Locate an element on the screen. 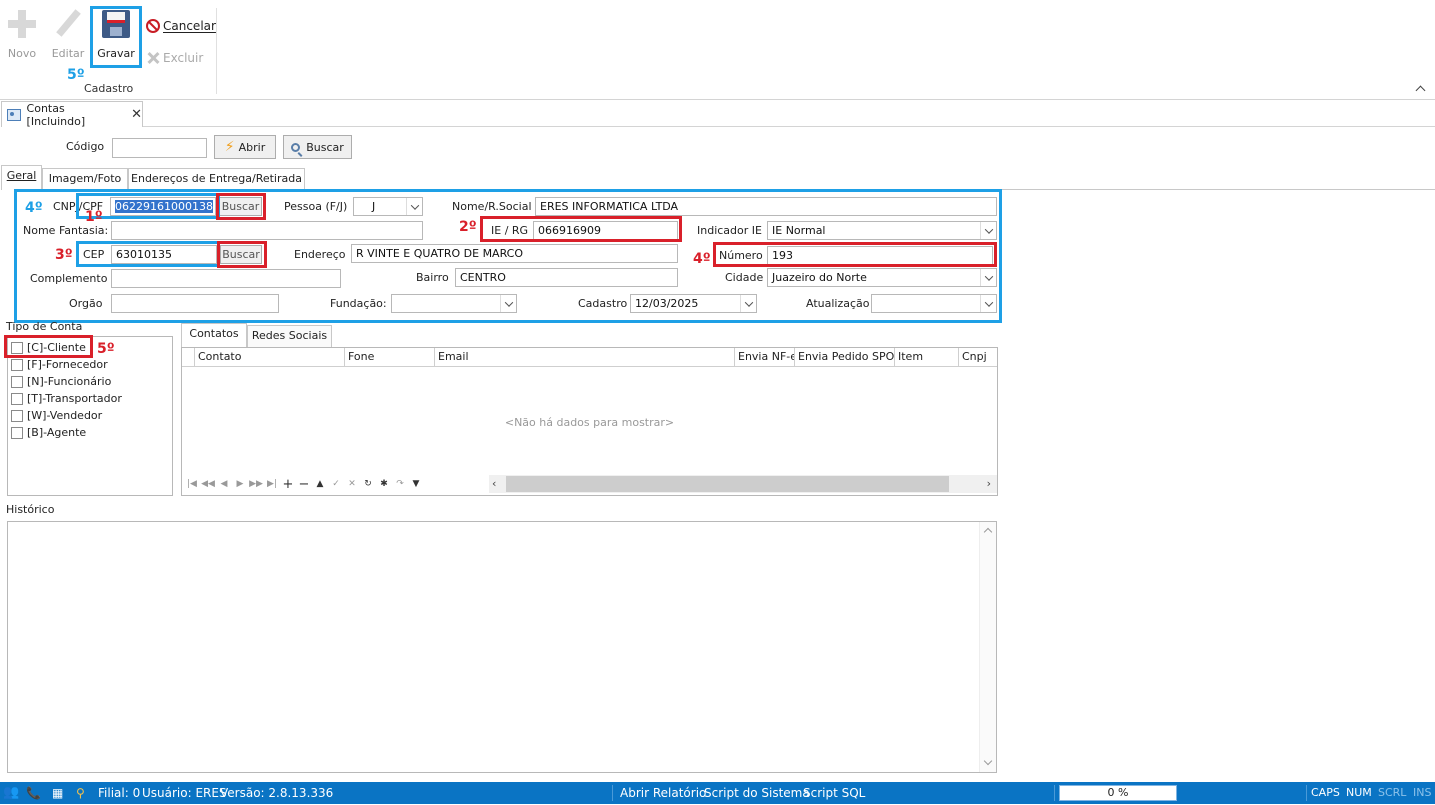 The height and width of the screenshot is (805, 1435). gravar-label: Gravar is located at coordinates (116, 53).